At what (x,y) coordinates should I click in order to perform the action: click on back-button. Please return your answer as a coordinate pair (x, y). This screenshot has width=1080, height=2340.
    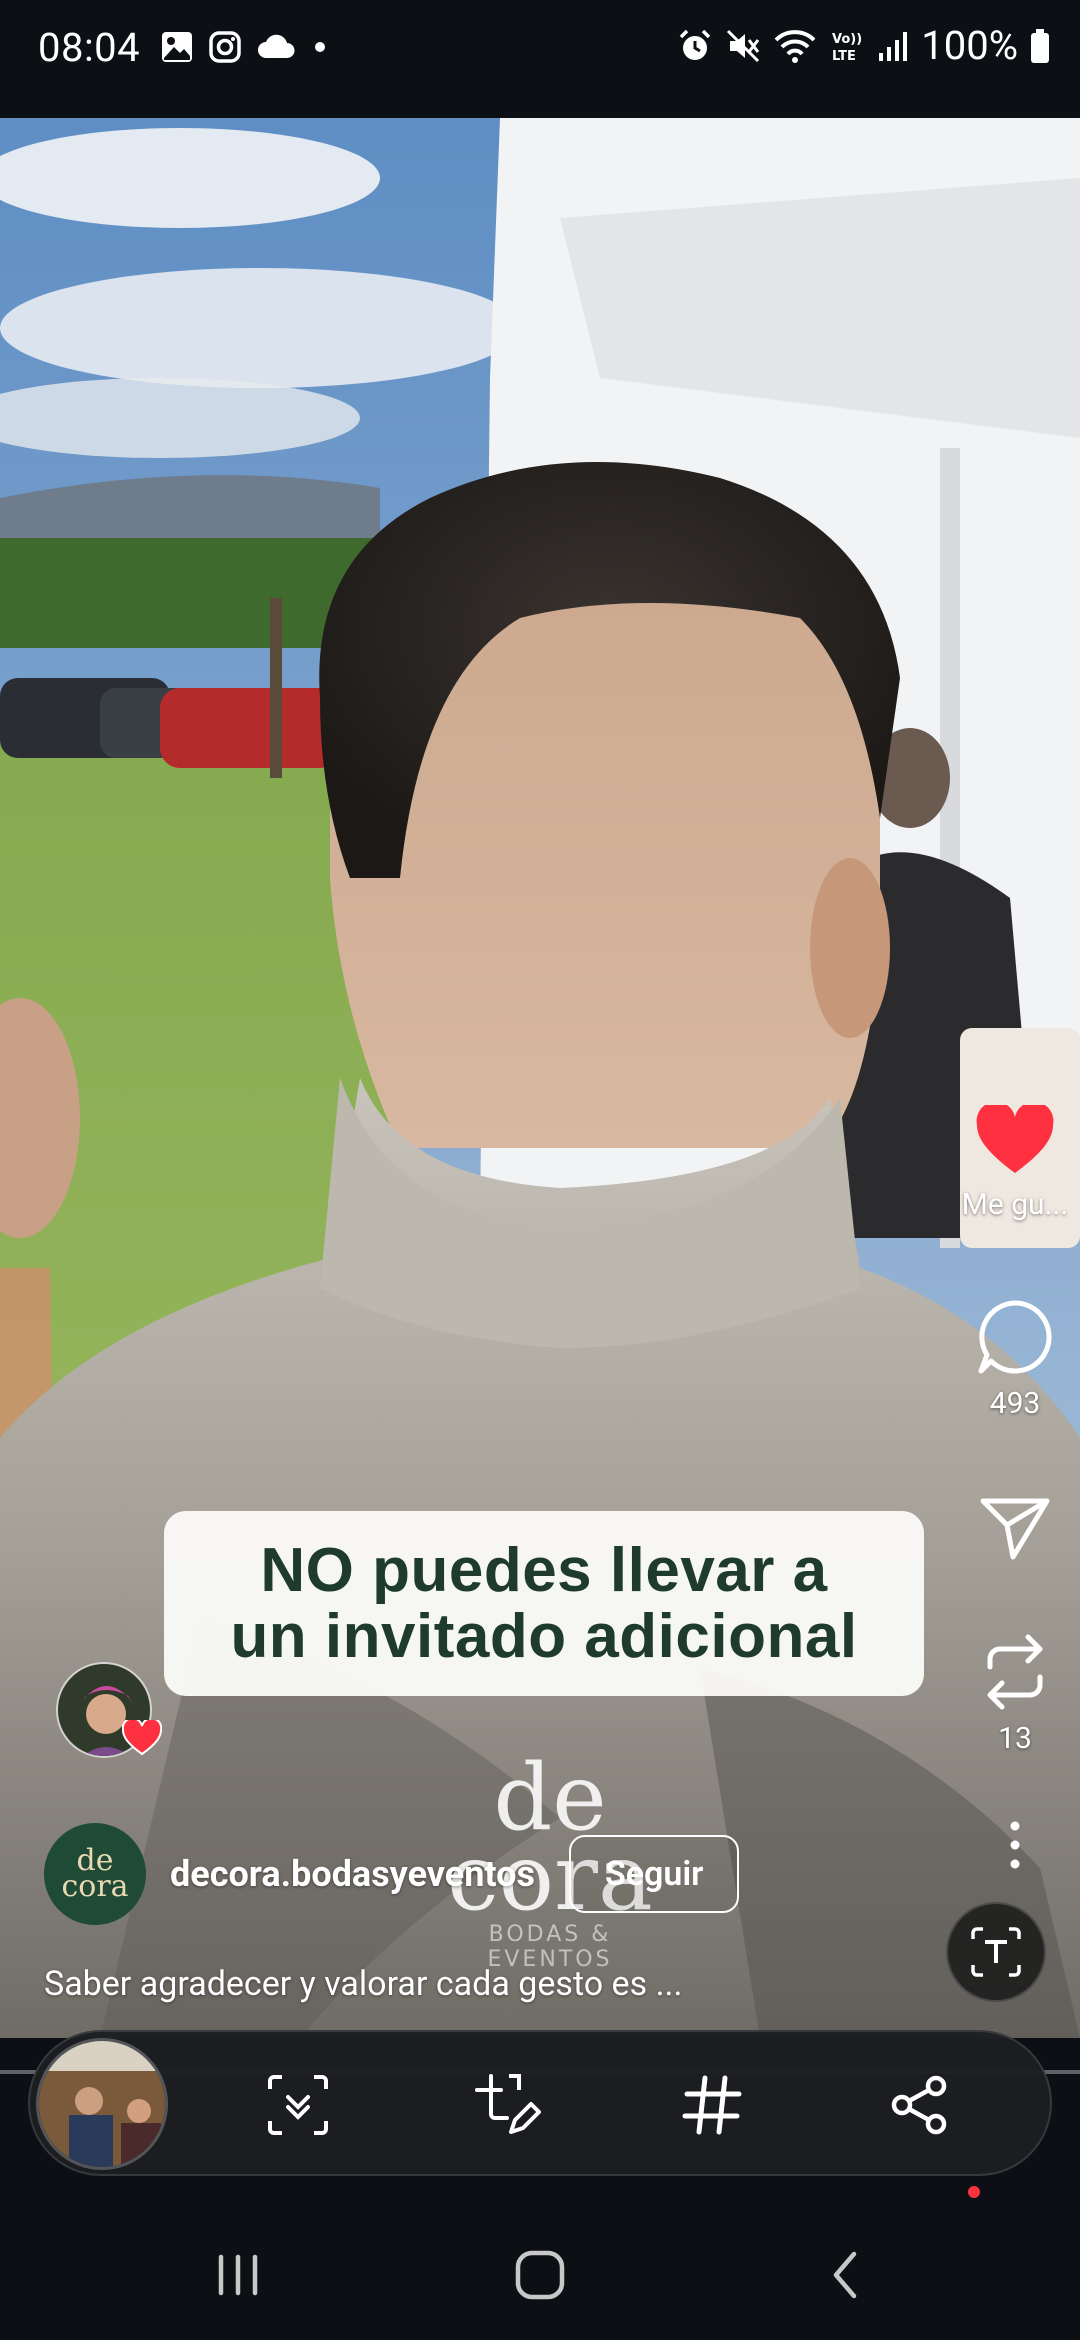
    Looking at the image, I should click on (845, 2275).